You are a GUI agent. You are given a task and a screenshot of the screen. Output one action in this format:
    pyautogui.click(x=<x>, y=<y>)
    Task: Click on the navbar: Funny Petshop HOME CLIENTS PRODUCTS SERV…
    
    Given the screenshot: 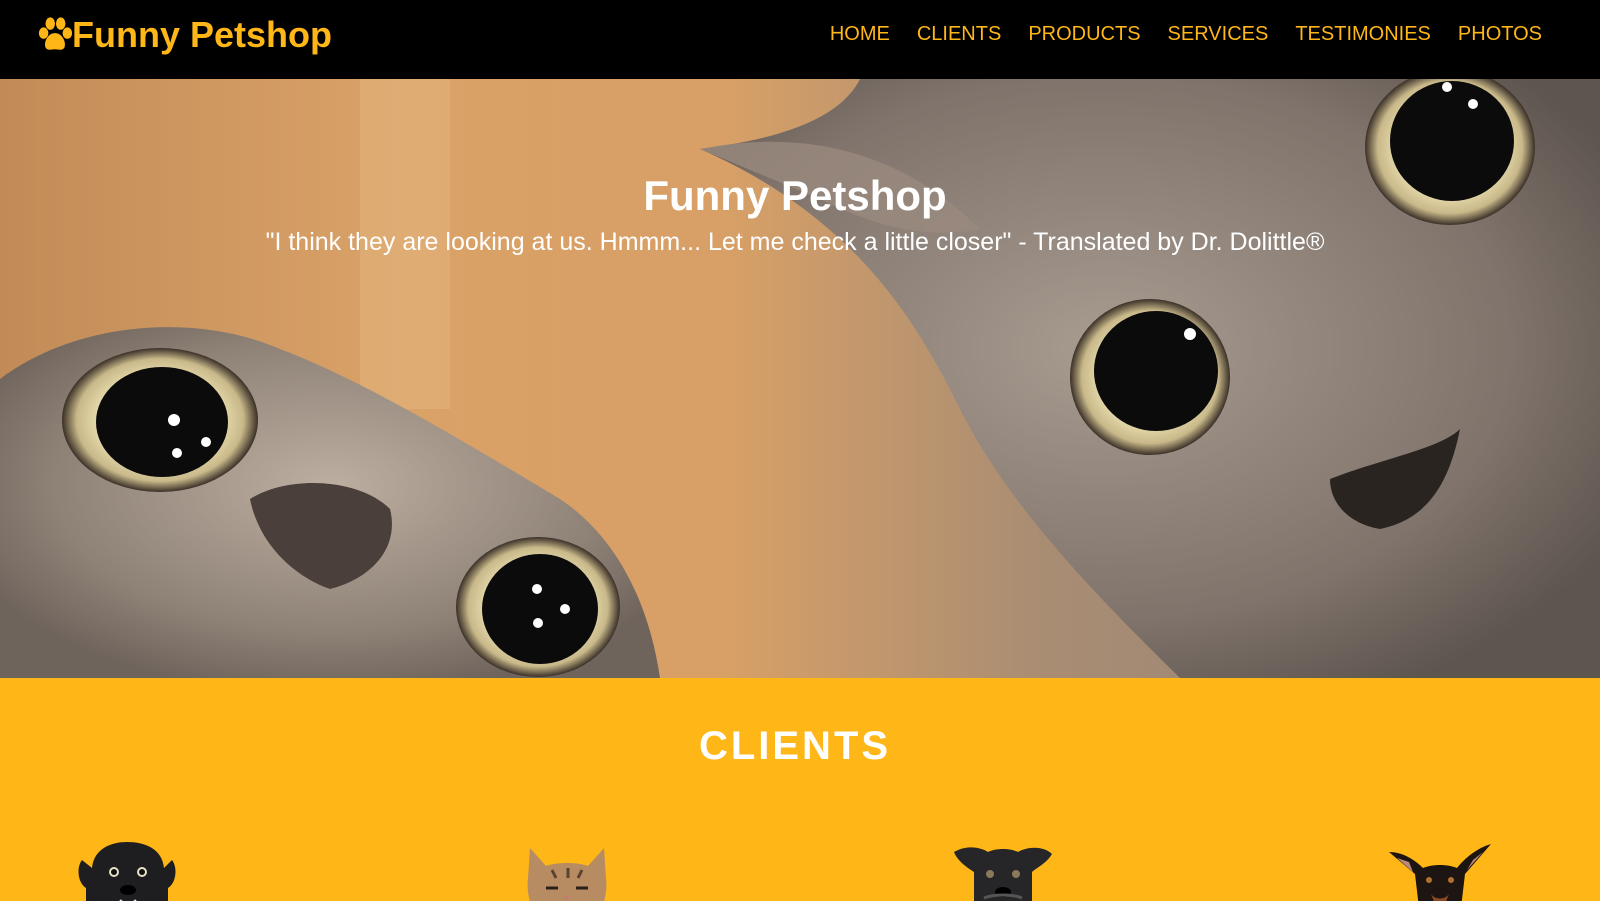 What is the action you would take?
    pyautogui.click(x=800, y=39)
    